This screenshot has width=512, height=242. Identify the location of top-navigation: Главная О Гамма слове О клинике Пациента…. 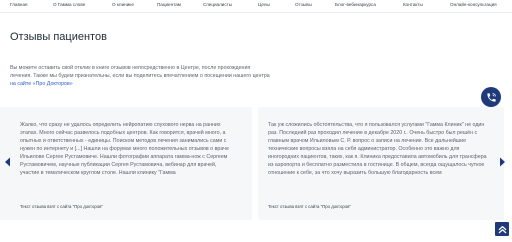
(256, 6).